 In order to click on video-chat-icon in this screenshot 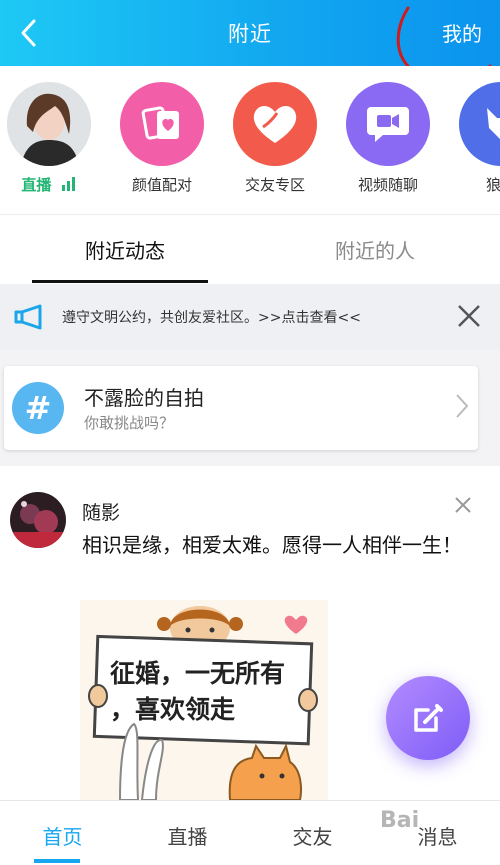, I will do `click(388, 124)`.